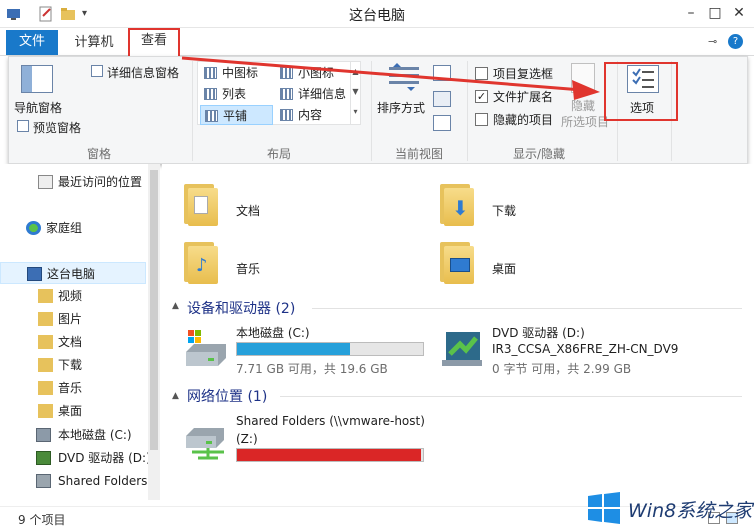 The width and height of the screenshot is (754, 530). What do you see at coordinates (154, 42) in the screenshot?
I see `tab-view: 查看` at bounding box center [154, 42].